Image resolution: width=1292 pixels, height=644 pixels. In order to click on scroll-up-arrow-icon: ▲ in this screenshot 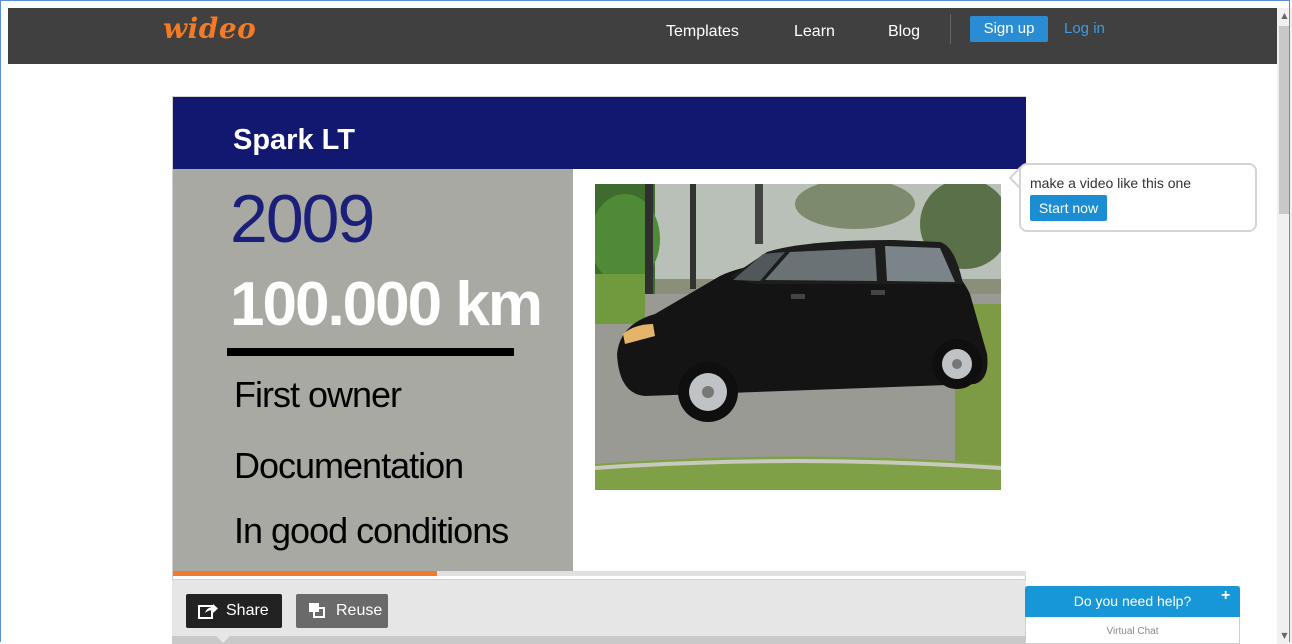, I will do `click(1284, 16)`.